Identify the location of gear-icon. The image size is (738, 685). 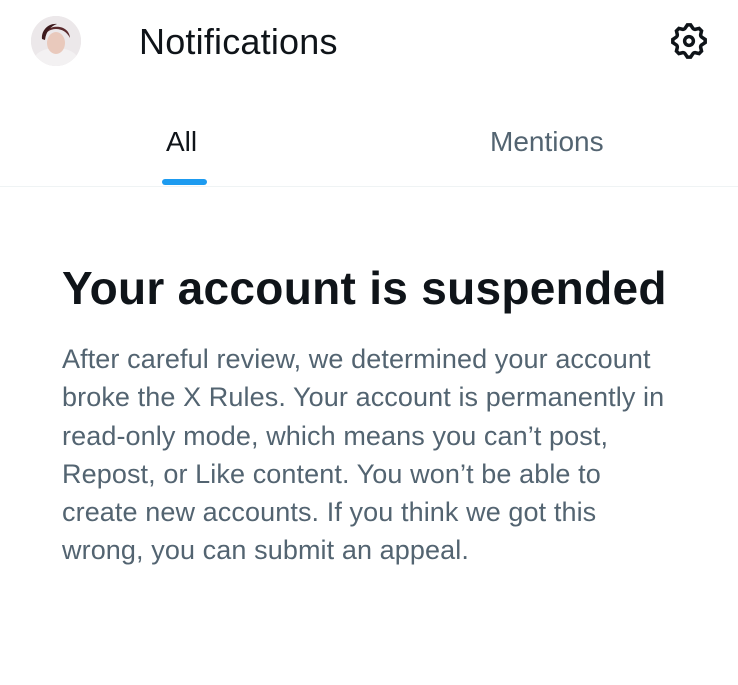
(689, 41).